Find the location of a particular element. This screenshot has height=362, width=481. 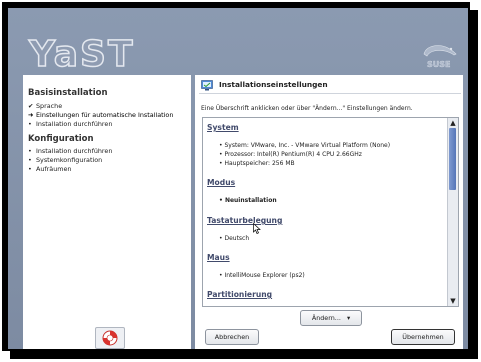

item-text: Hauptspeicher: 256 MB is located at coordinates (259, 163).